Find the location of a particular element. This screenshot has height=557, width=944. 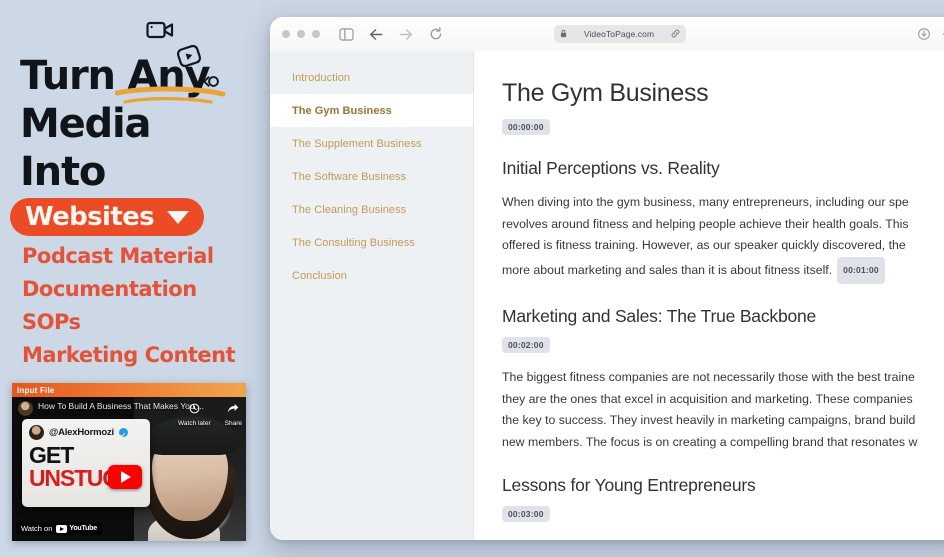

section-timestamp-row: 00:03:00 is located at coordinates (723, 514).